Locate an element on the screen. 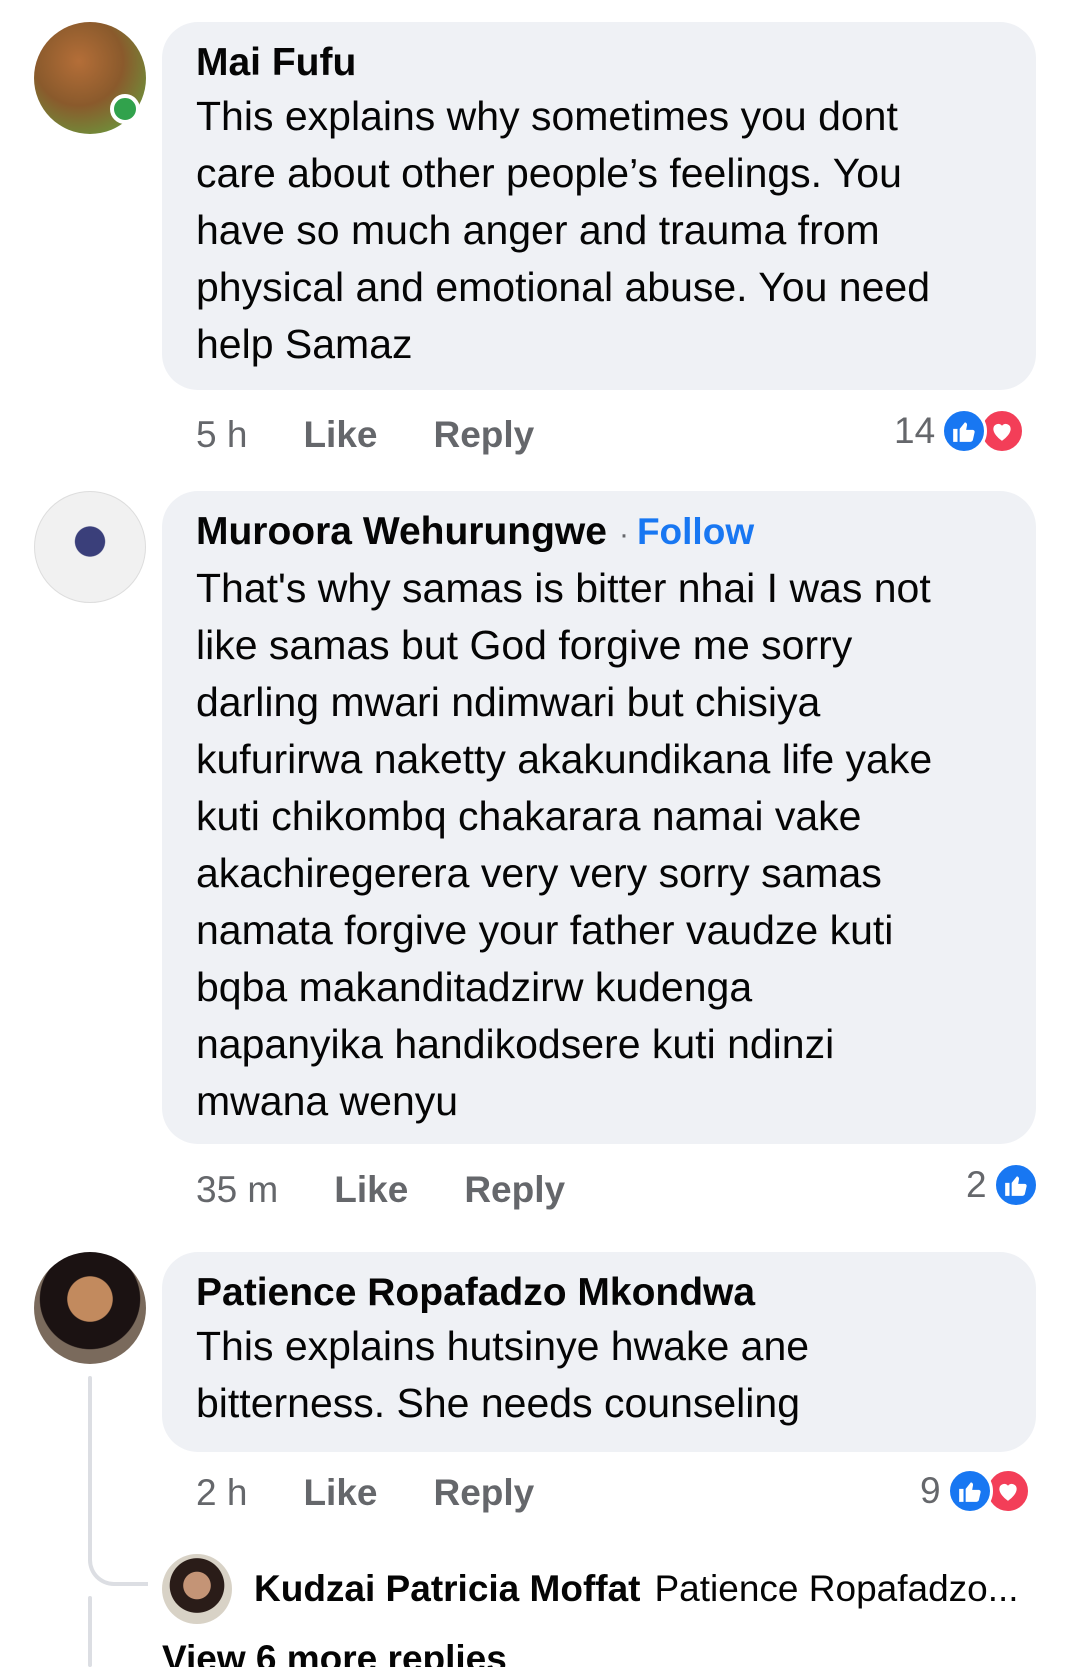  follow-button: Follow is located at coordinates (695, 531).